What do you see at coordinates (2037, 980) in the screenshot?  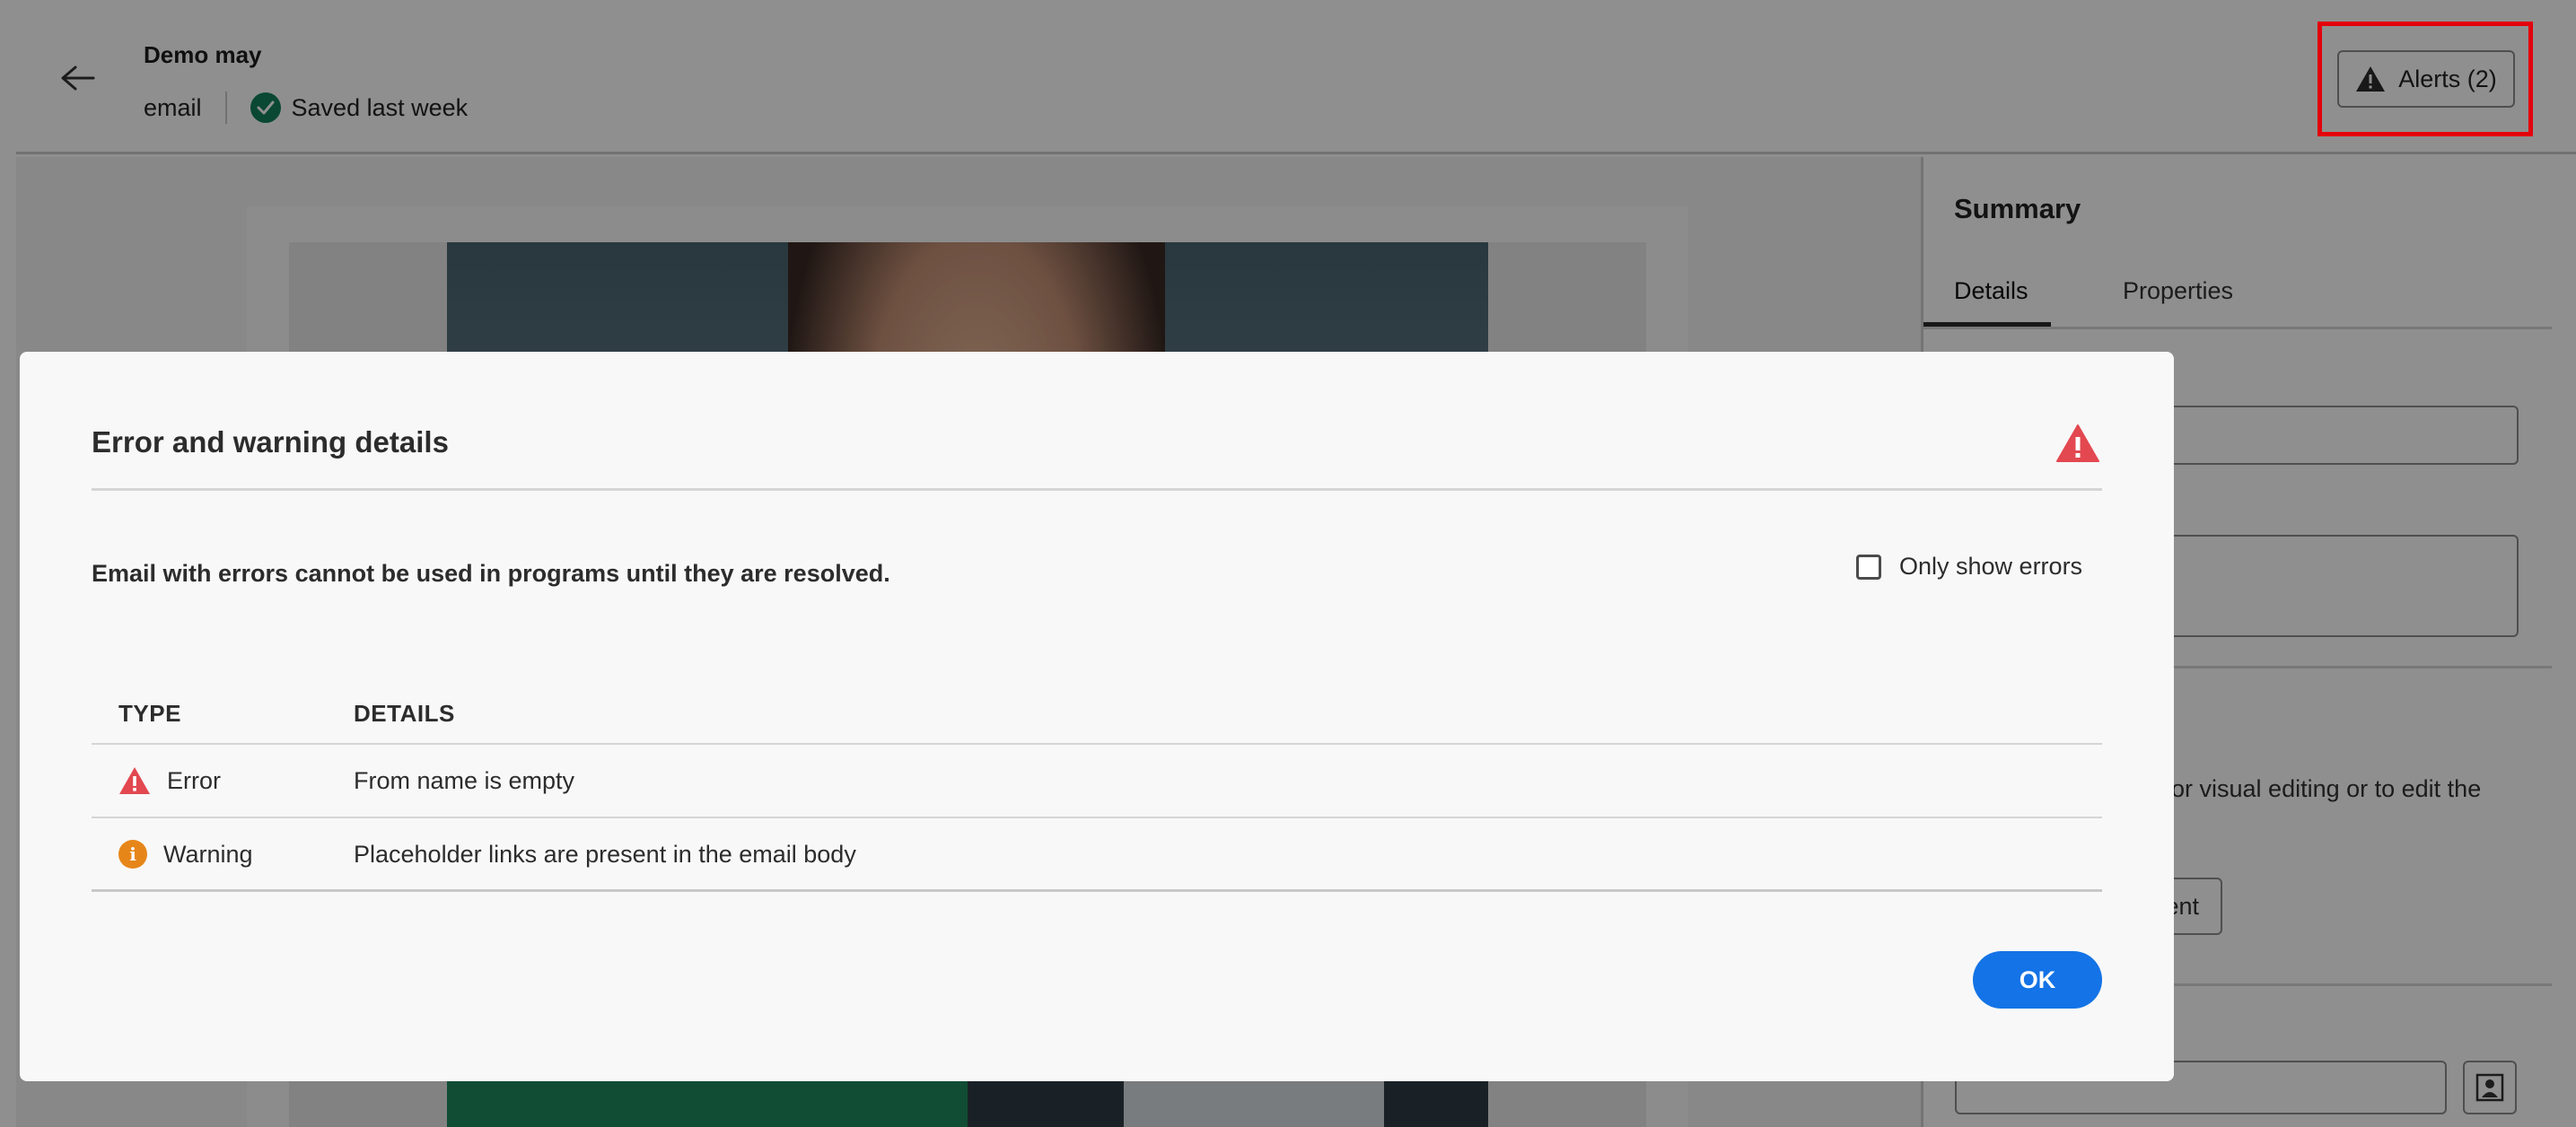 I see `ok-button: OK` at bounding box center [2037, 980].